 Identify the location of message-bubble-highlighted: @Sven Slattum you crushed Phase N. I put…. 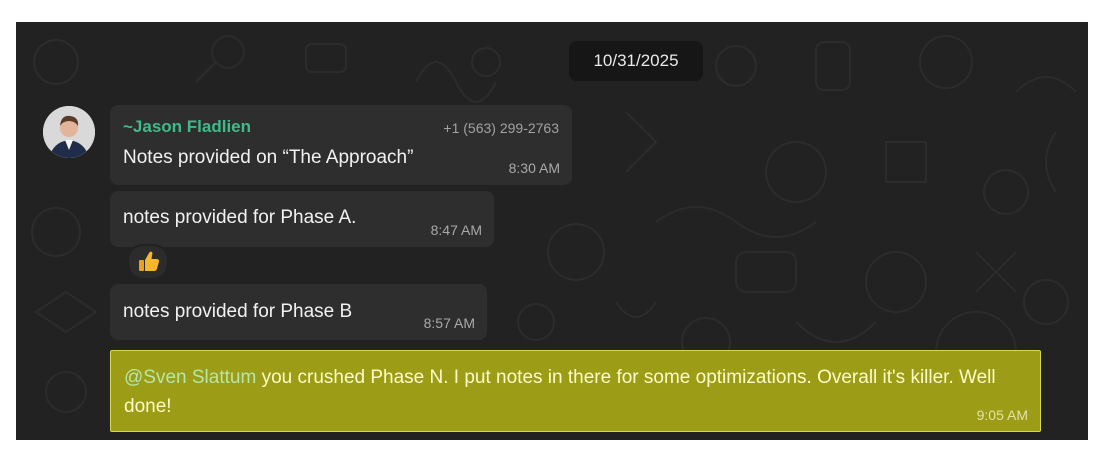
(575, 391).